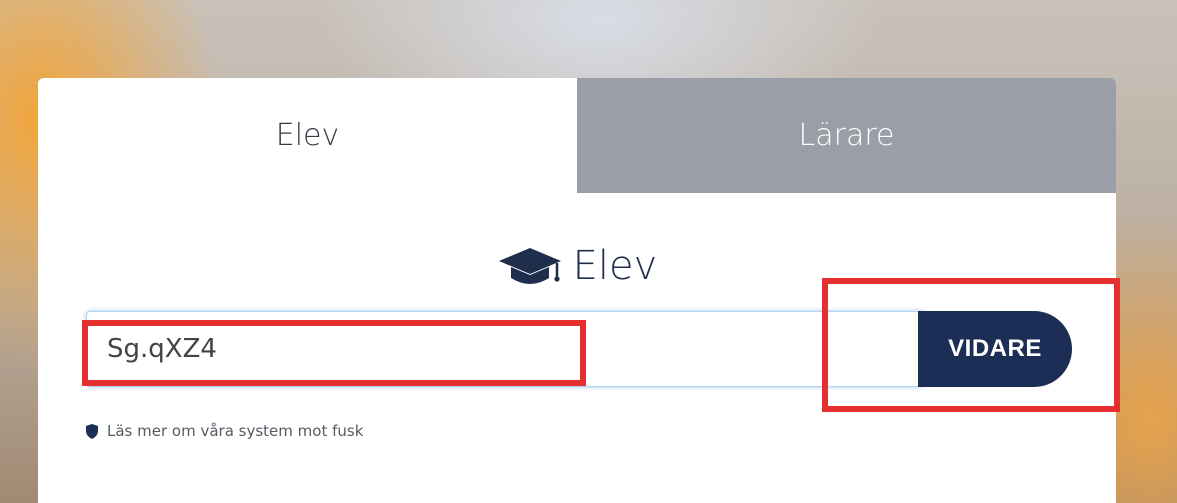 The image size is (1177, 503). What do you see at coordinates (615, 266) in the screenshot?
I see `page-title-text: Elev` at bounding box center [615, 266].